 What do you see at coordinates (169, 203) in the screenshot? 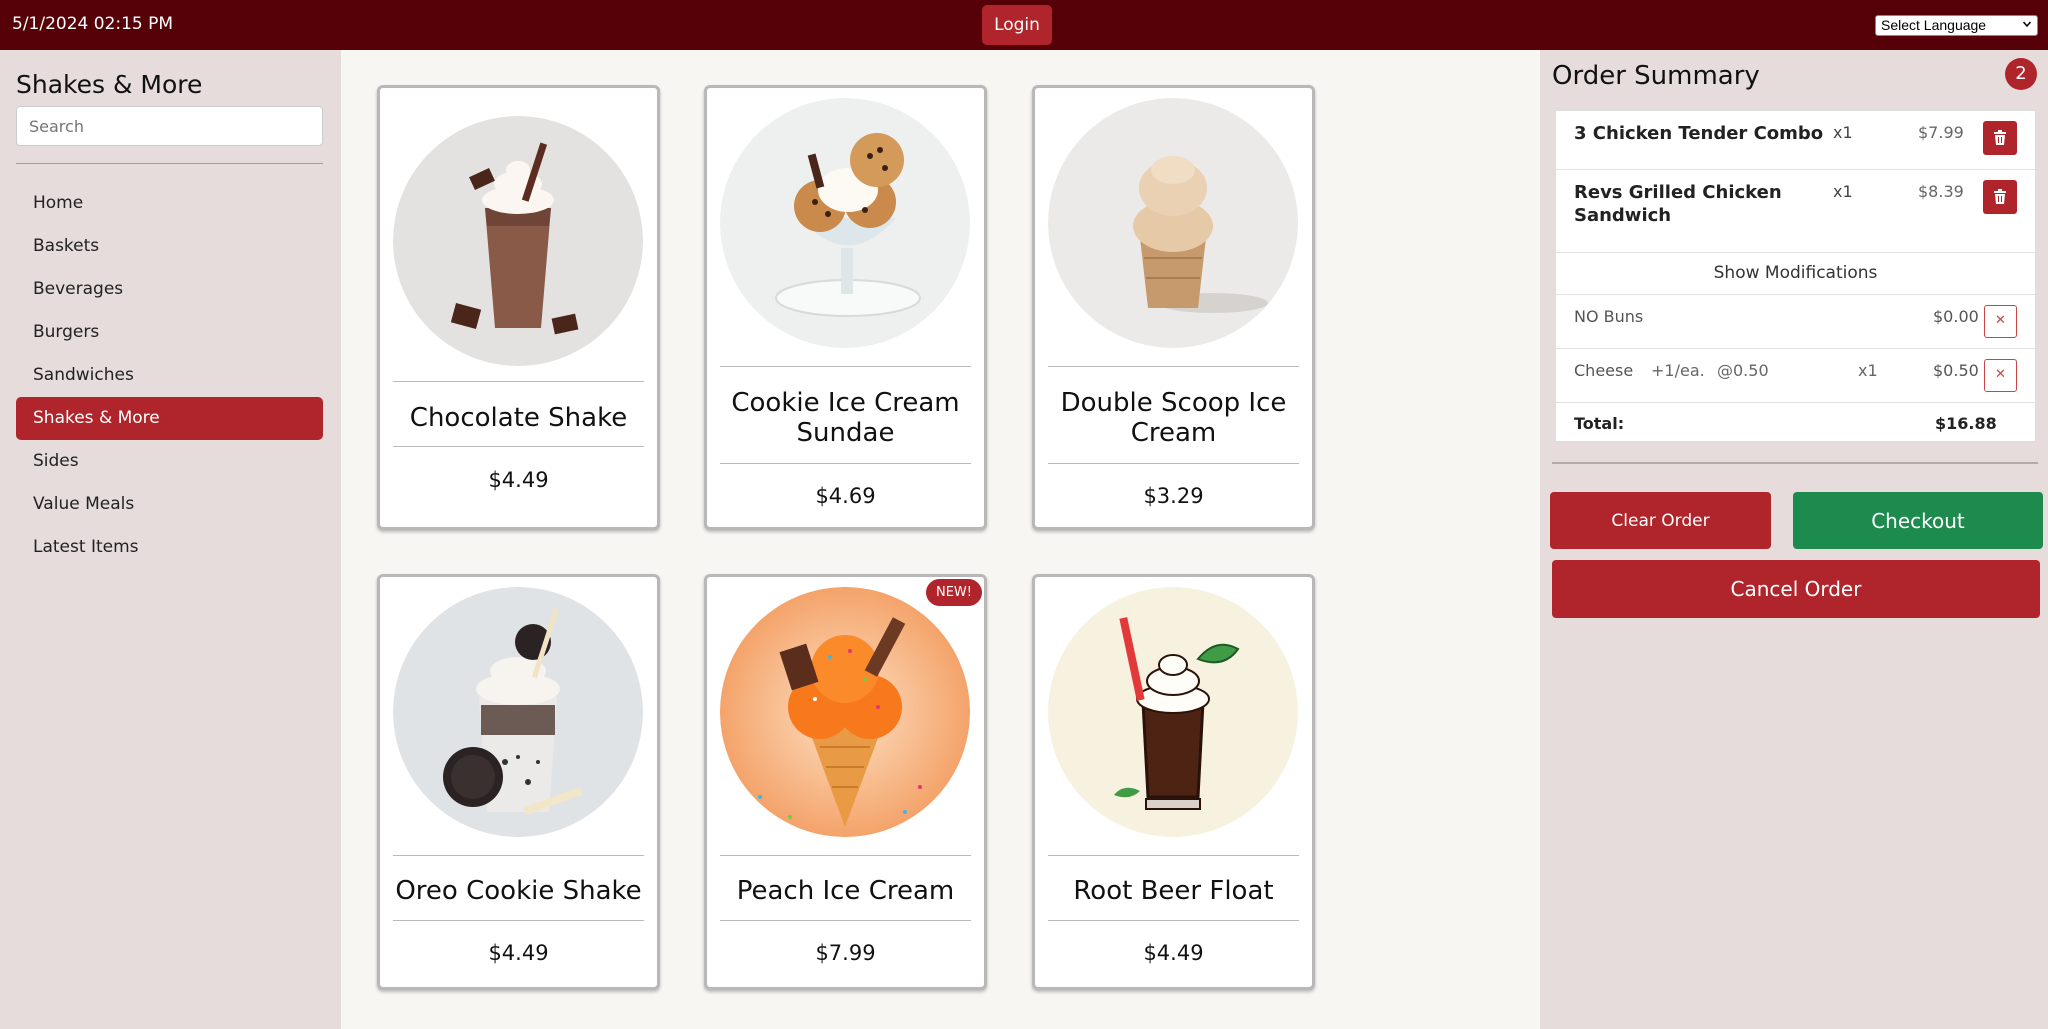
I see `sidebar-item-home: Home` at bounding box center [169, 203].